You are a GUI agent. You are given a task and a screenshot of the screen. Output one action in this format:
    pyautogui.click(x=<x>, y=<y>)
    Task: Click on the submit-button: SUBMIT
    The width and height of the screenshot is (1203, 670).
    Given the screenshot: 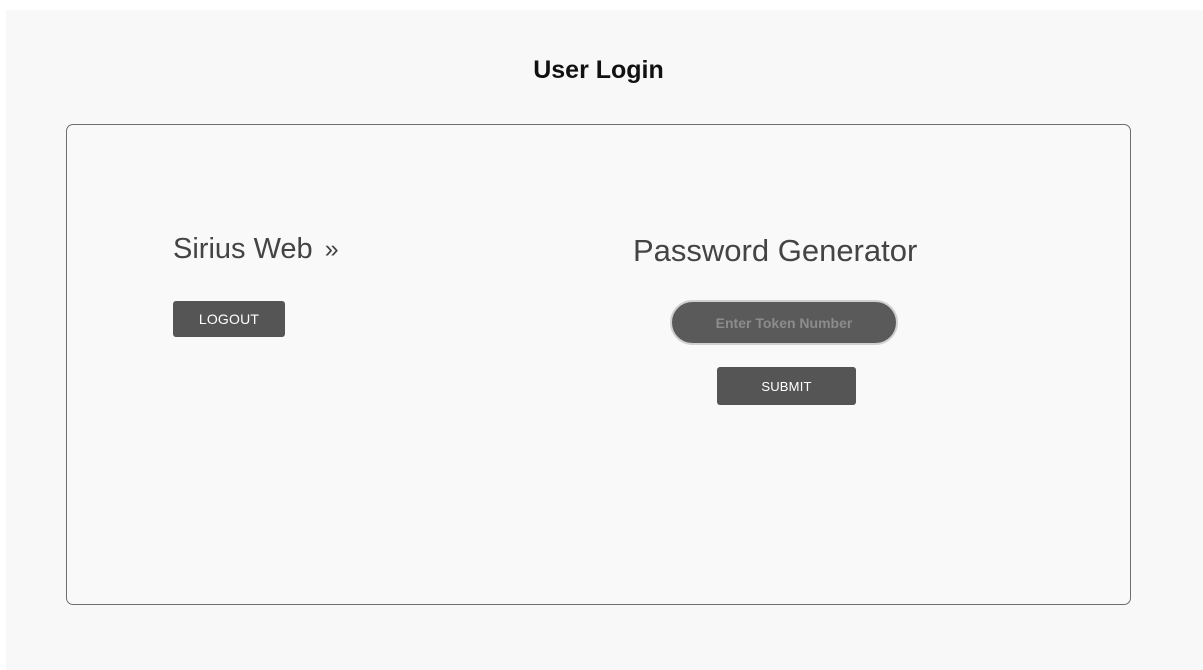 What is the action you would take?
    pyautogui.click(x=786, y=386)
    